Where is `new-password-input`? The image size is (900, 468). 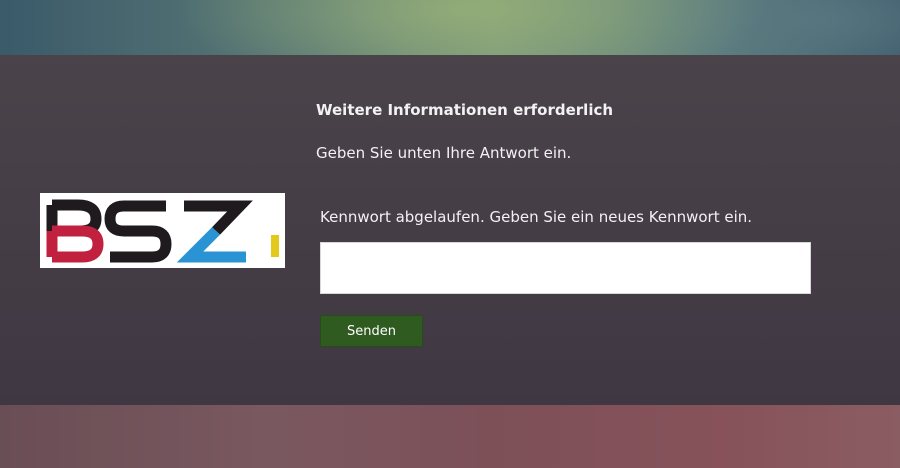
new-password-input is located at coordinates (565, 268).